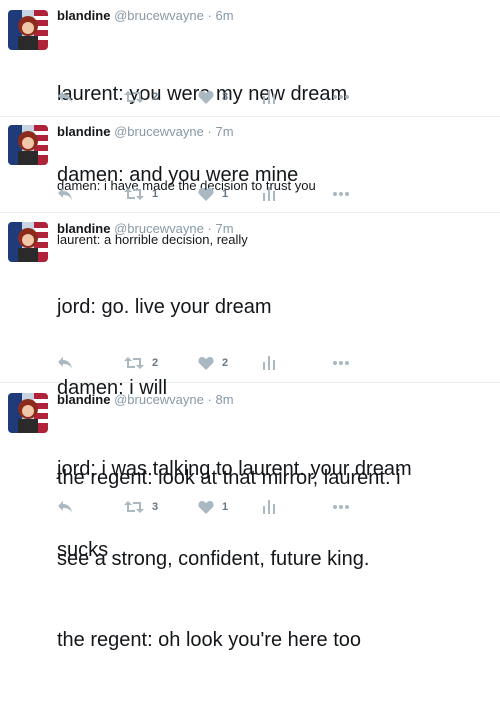 This screenshot has height=708, width=500. I want to click on like-button: 2, so click(213, 363).